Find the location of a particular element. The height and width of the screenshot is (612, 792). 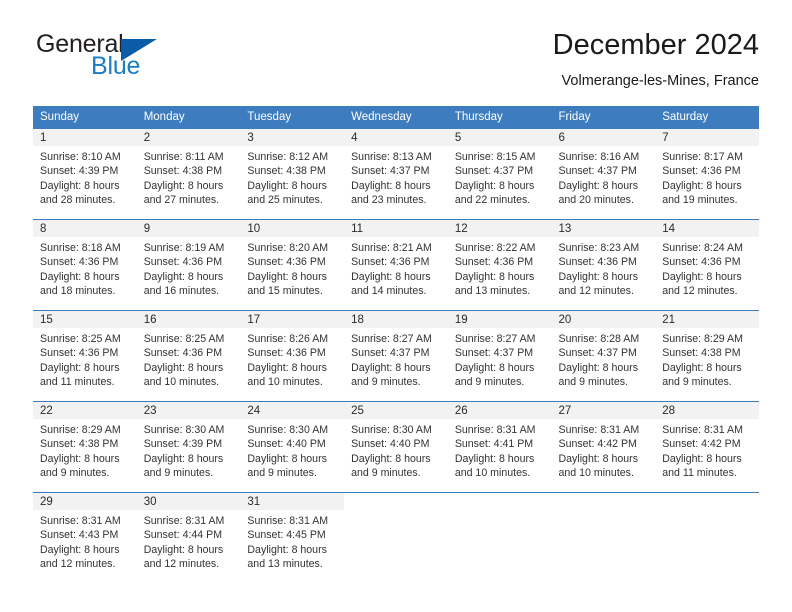

day-number: 21 is located at coordinates (707, 319).